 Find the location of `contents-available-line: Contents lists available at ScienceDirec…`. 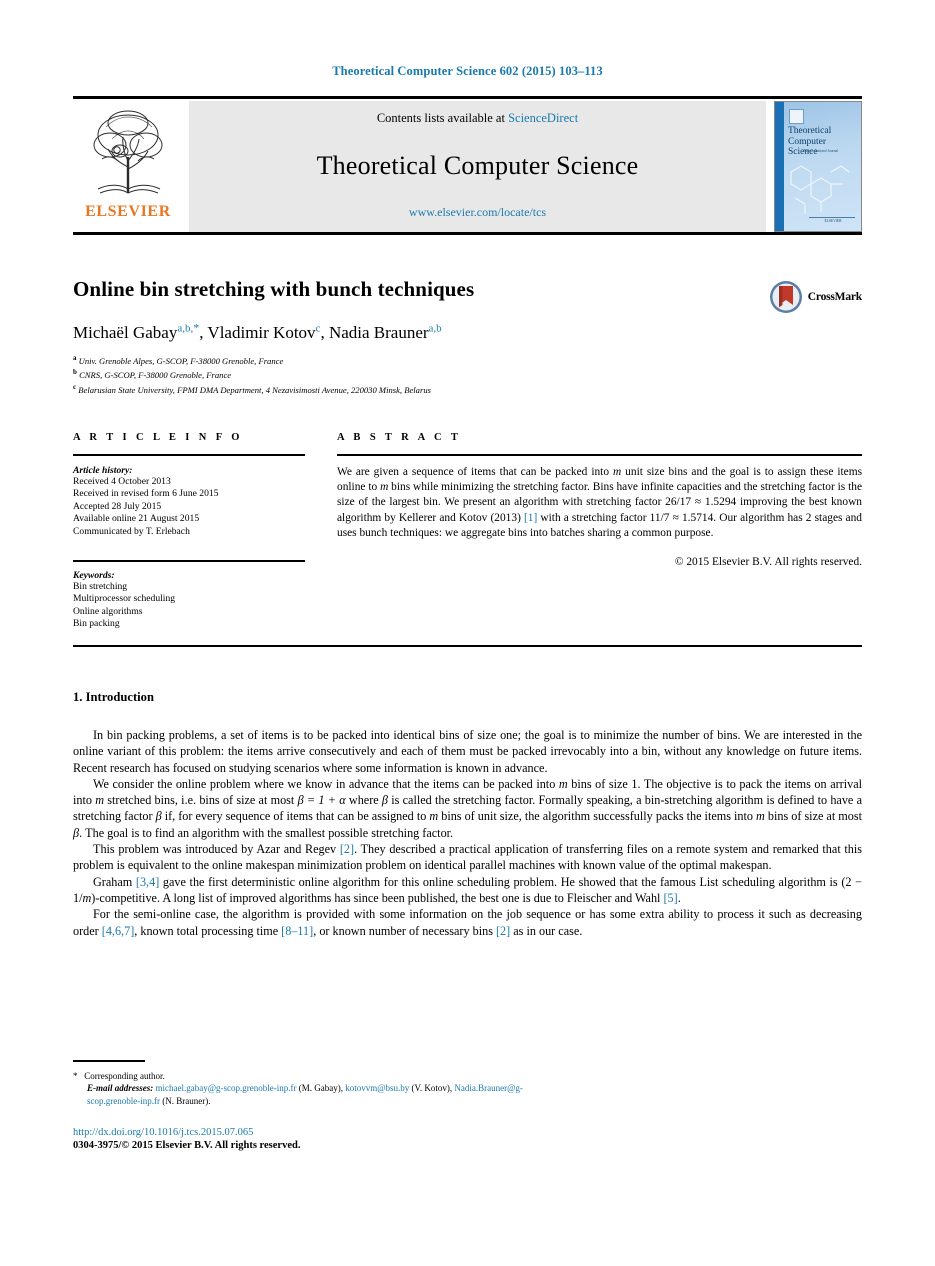

contents-available-line: Contents lists available at ScienceDirec… is located at coordinates (477, 118).